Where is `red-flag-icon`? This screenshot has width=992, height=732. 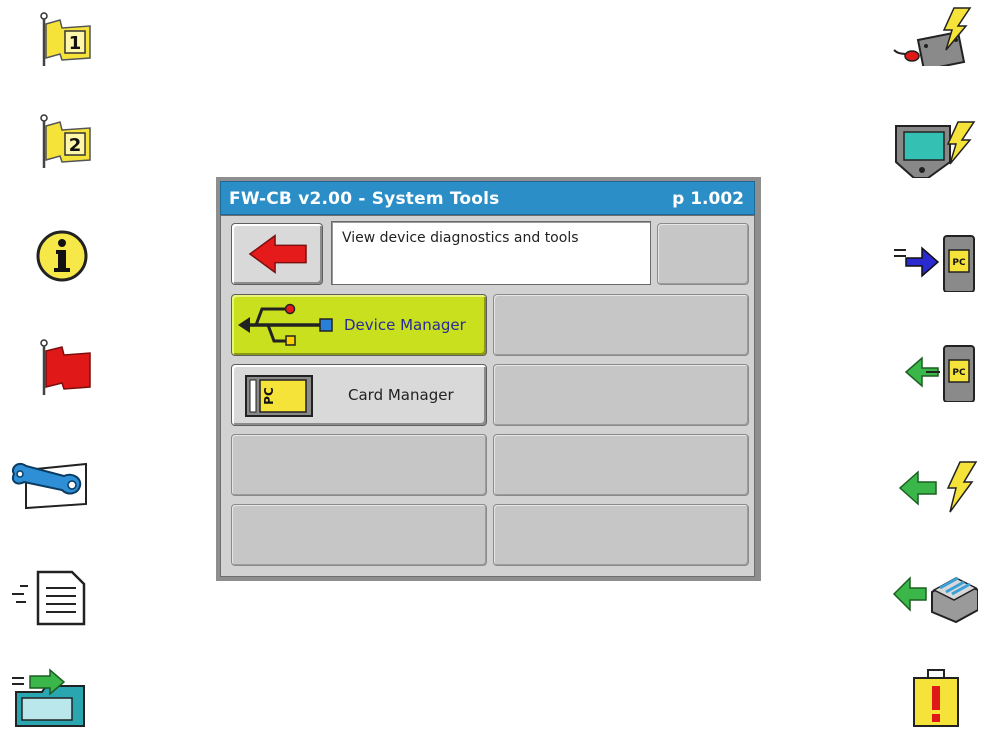 red-flag-icon is located at coordinates (53, 367).